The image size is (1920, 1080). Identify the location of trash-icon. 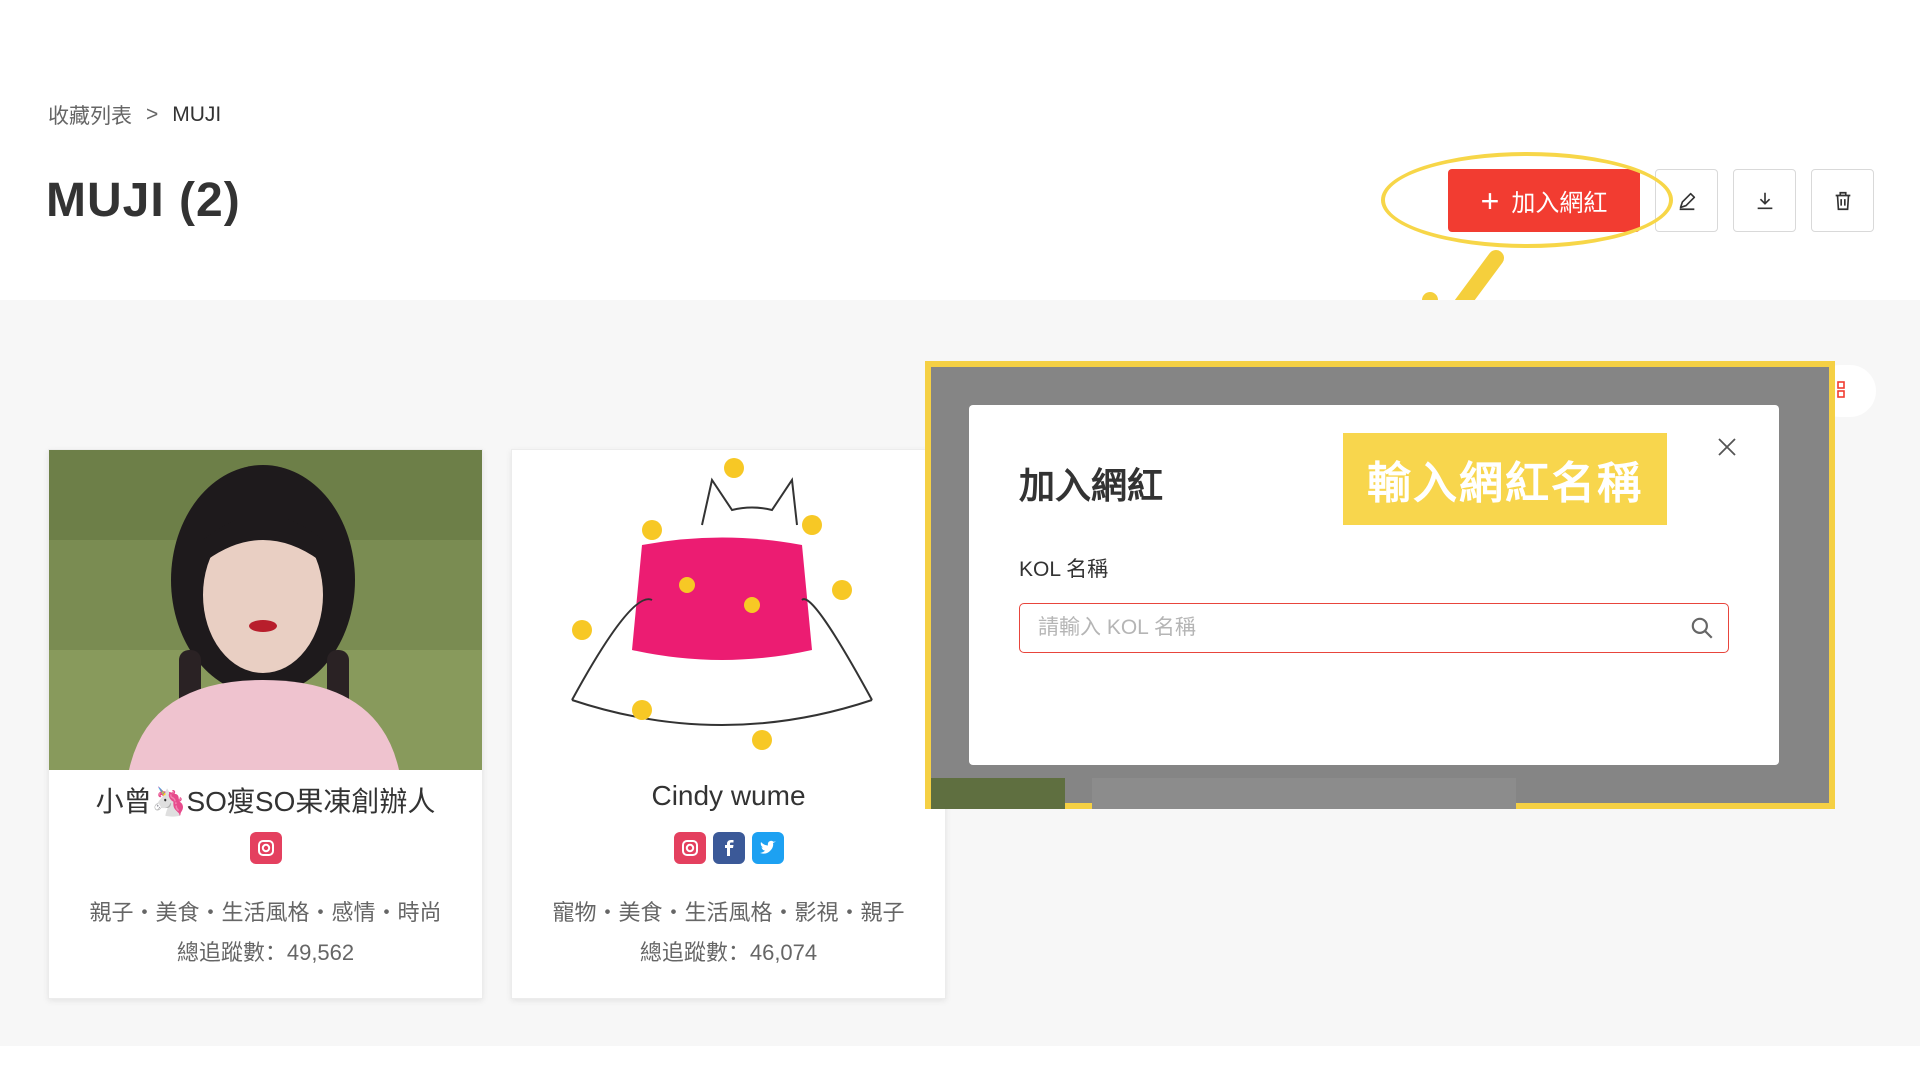
(1842, 200).